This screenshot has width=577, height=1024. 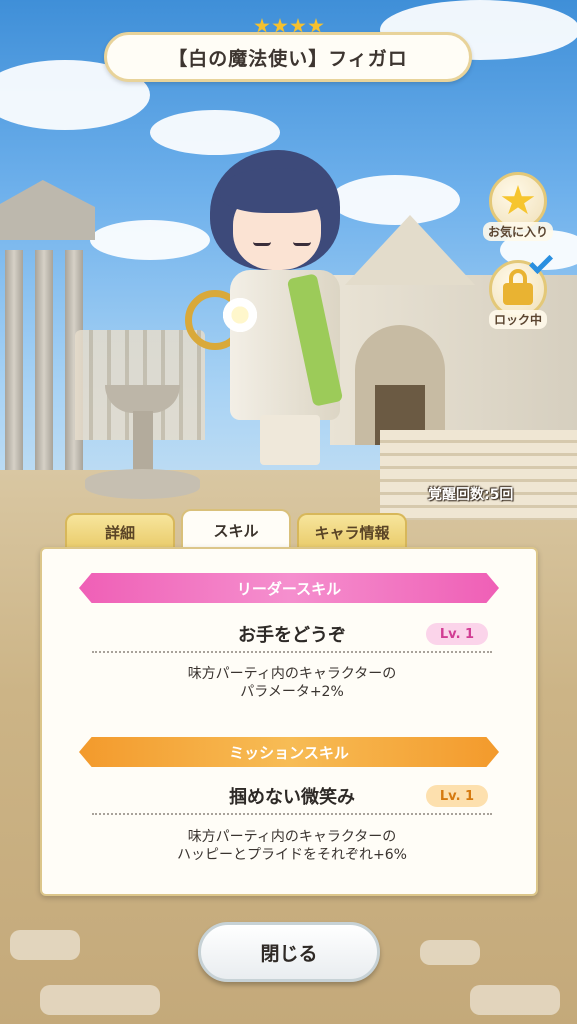 I want to click on tab-character-info: キャラ情報, so click(x=352, y=531).